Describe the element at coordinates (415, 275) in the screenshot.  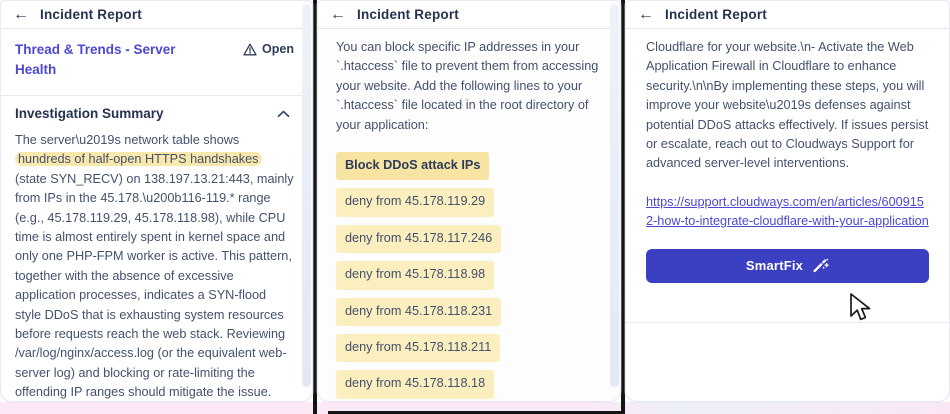
I see `deny-rule-line: deny from 45.178.118.98` at that location.